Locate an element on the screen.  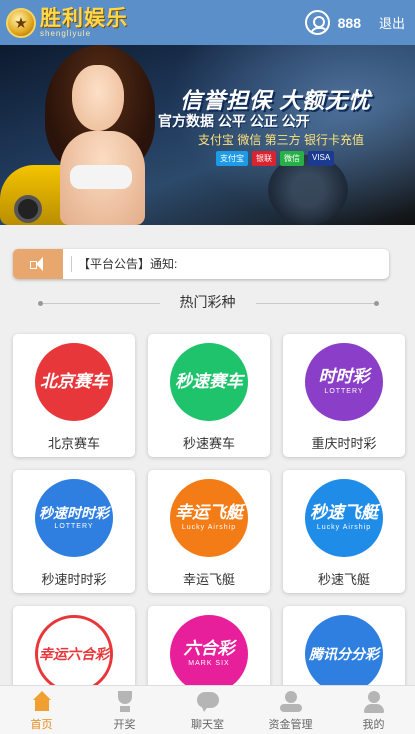
announcement-text: 【平台公告】通知: is located at coordinates (124, 264).